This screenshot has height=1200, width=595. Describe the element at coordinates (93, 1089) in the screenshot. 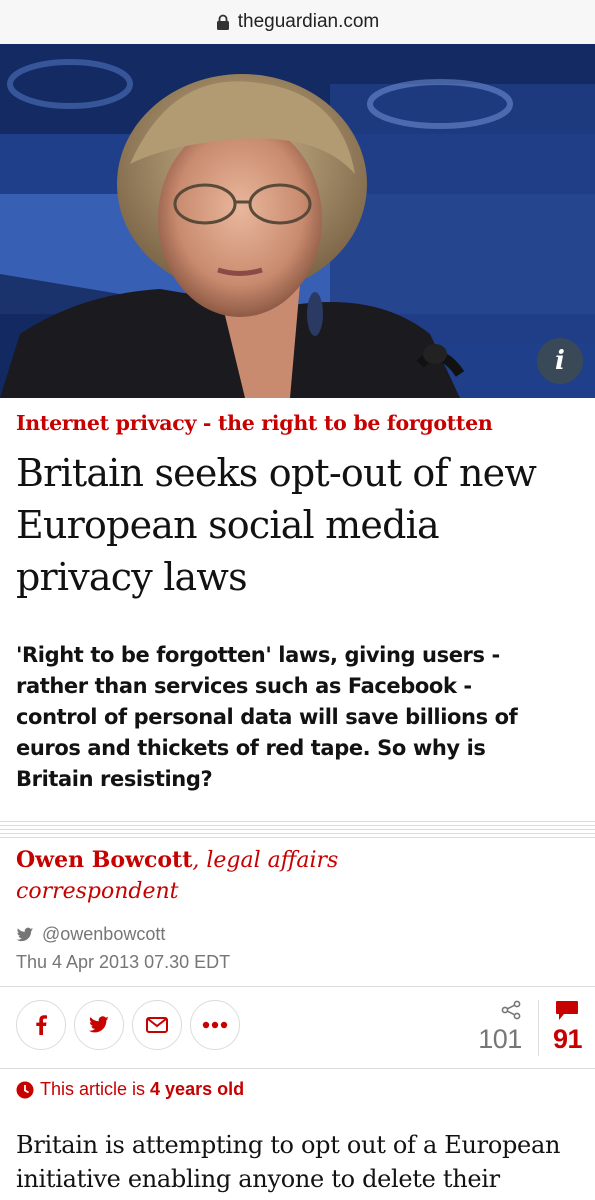

I see `age-prefix: This article is` at that location.